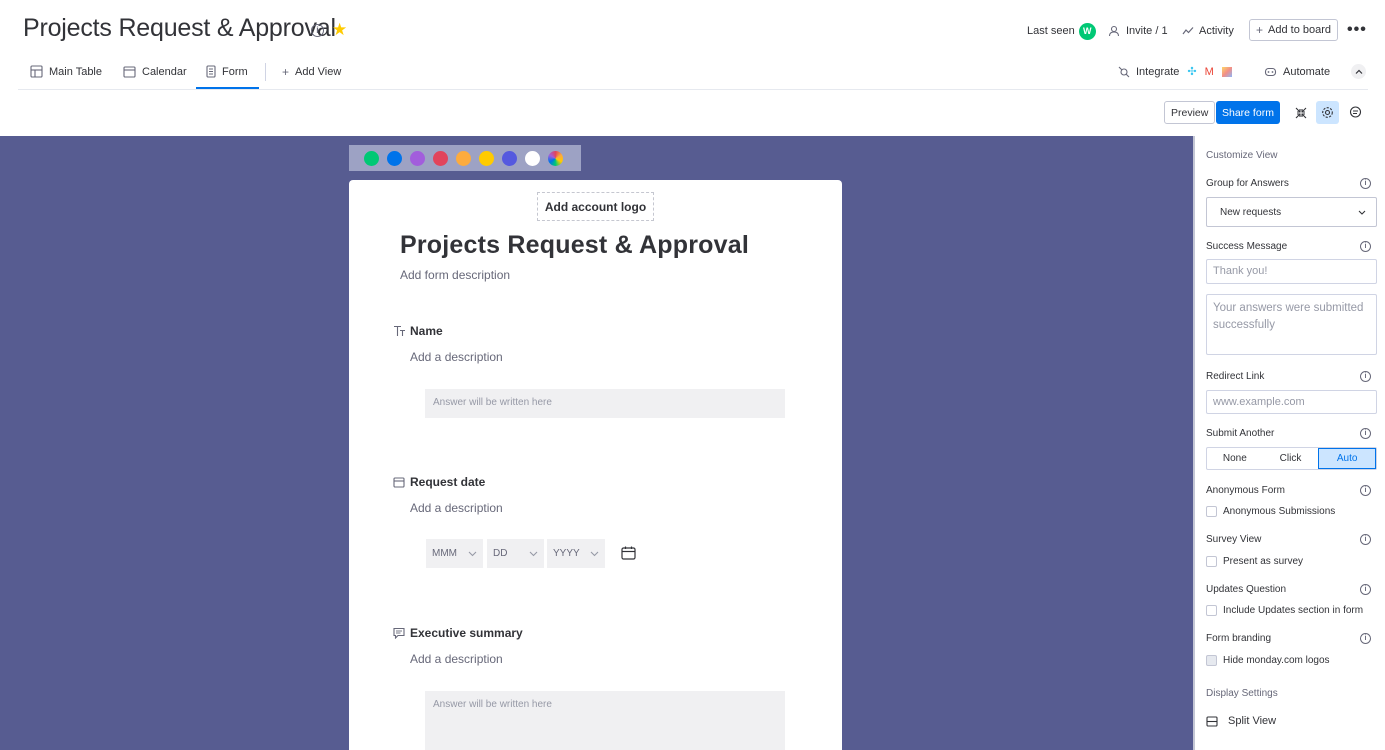 This screenshot has width=1385, height=750. I want to click on group-label: Group for Answers, so click(1247, 183).